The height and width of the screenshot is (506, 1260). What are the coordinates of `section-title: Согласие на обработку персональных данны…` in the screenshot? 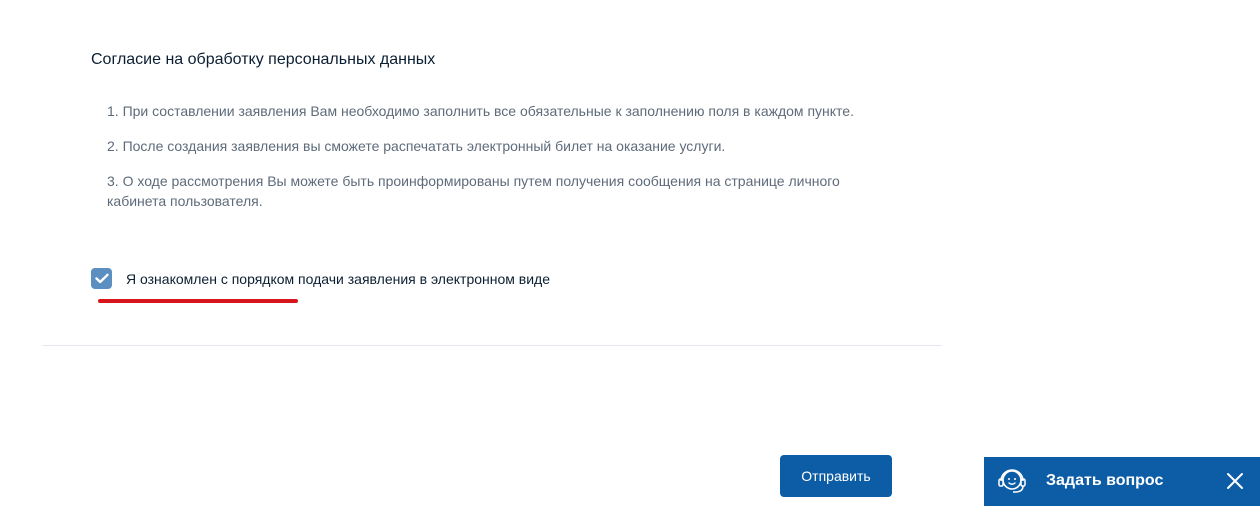 It's located at (263, 59).